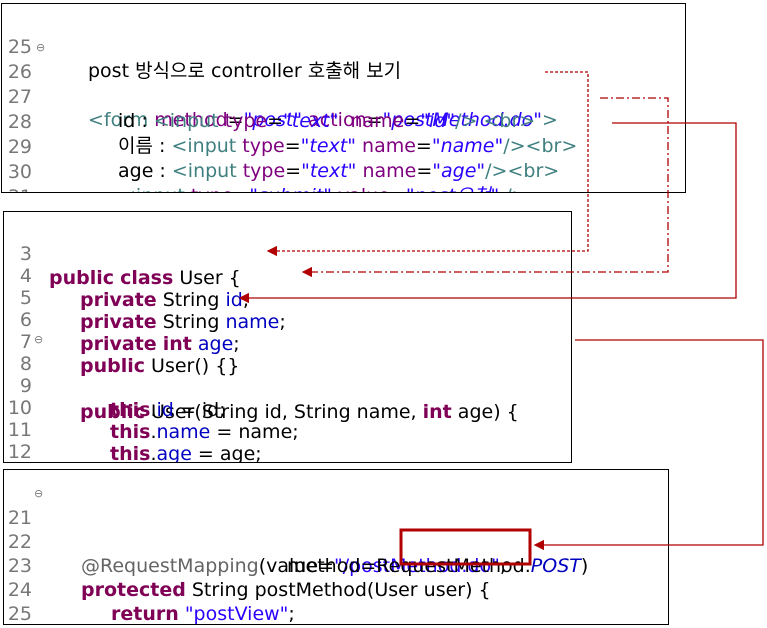 This screenshot has width=767, height=628. What do you see at coordinates (336, 541) in the screenshot?
I see `code-line: 22 method=RequestMethod.POST)` at bounding box center [336, 541].